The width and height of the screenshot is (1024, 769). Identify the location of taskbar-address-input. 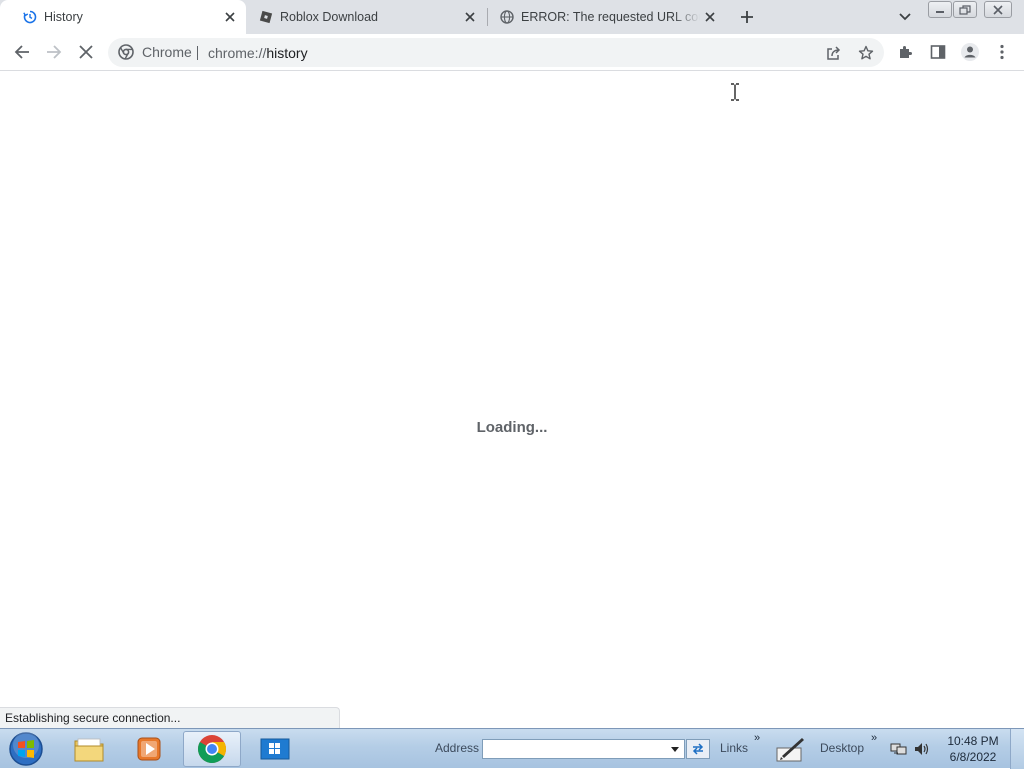
(574, 749).